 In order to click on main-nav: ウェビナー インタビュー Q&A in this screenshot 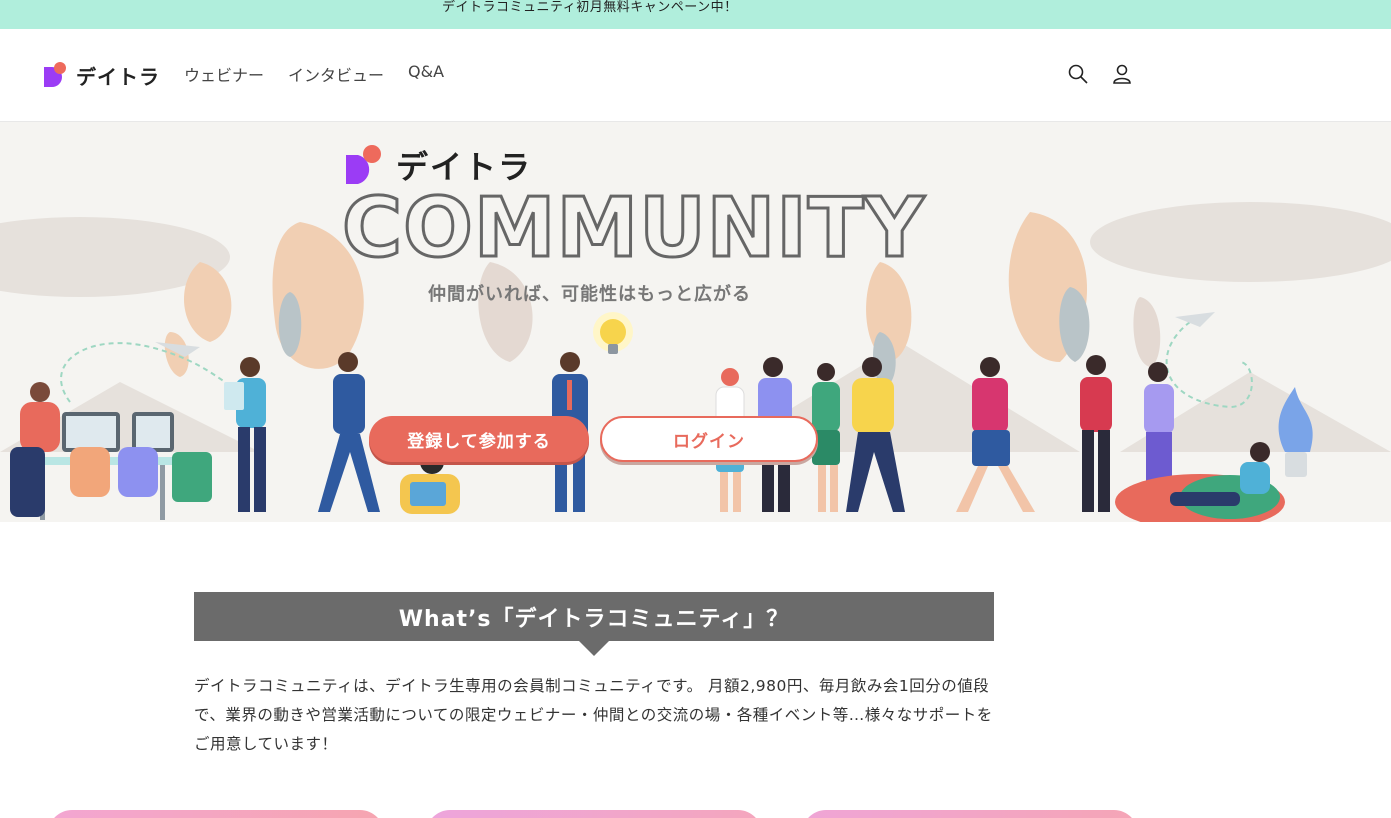, I will do `click(314, 74)`.